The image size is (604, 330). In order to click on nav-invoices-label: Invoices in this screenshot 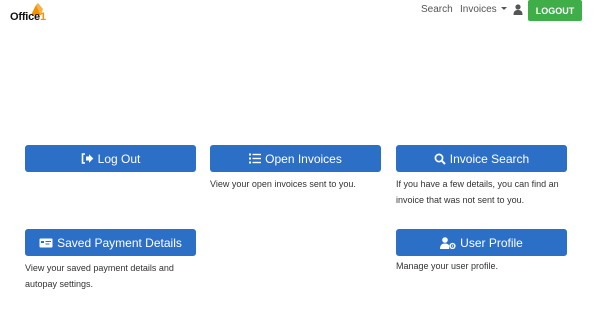, I will do `click(478, 9)`.